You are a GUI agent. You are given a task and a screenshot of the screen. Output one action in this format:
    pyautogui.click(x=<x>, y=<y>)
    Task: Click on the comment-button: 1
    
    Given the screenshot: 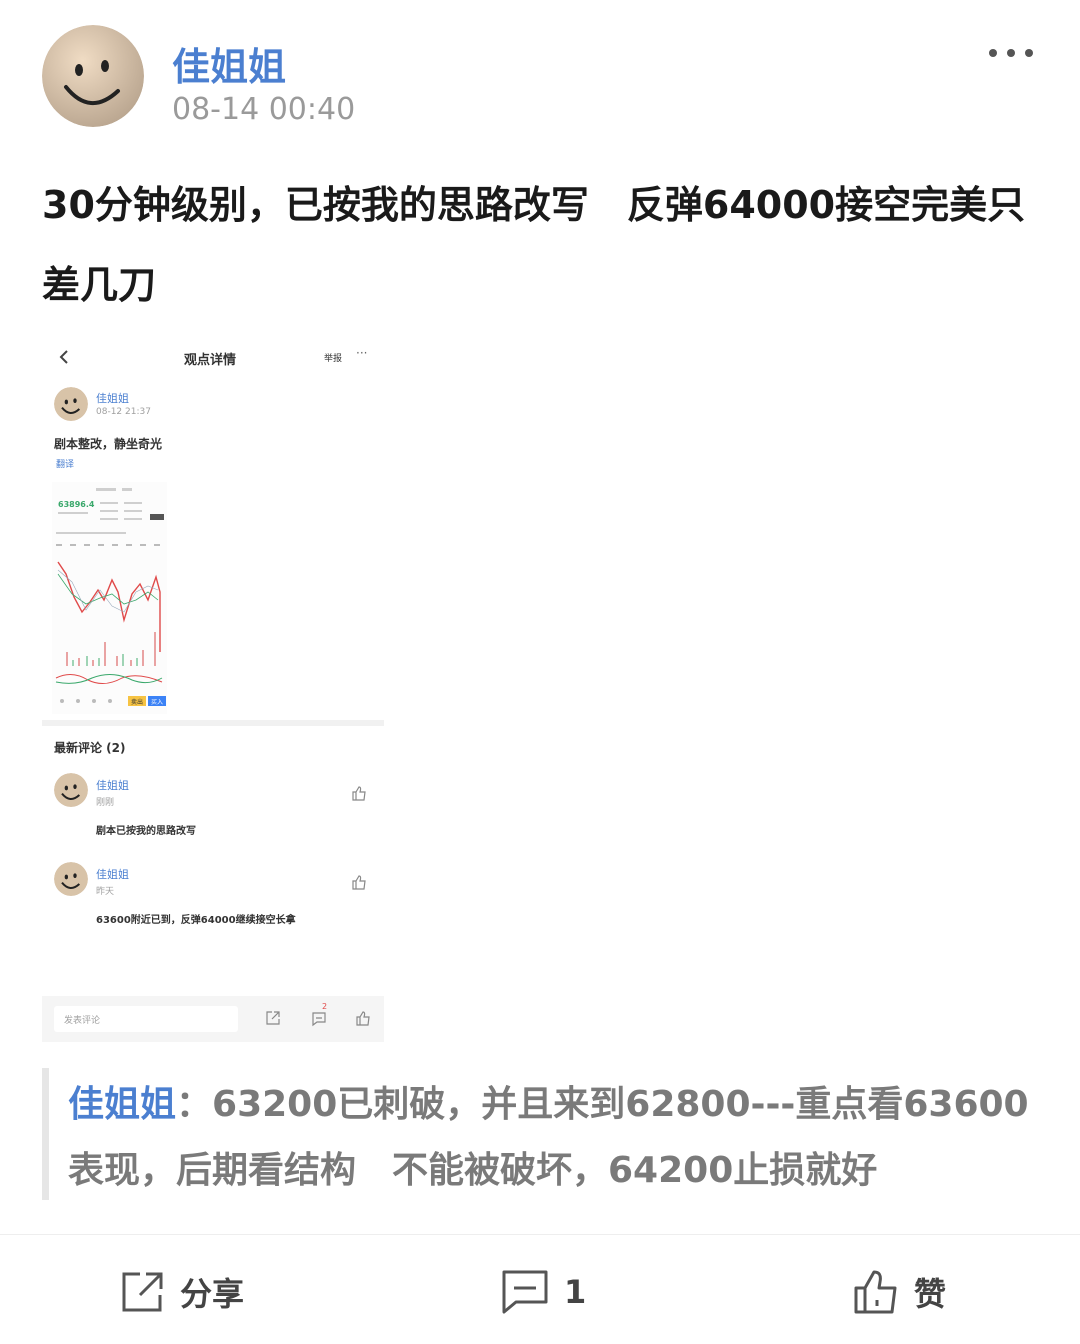 What is the action you would take?
    pyautogui.click(x=543, y=1292)
    